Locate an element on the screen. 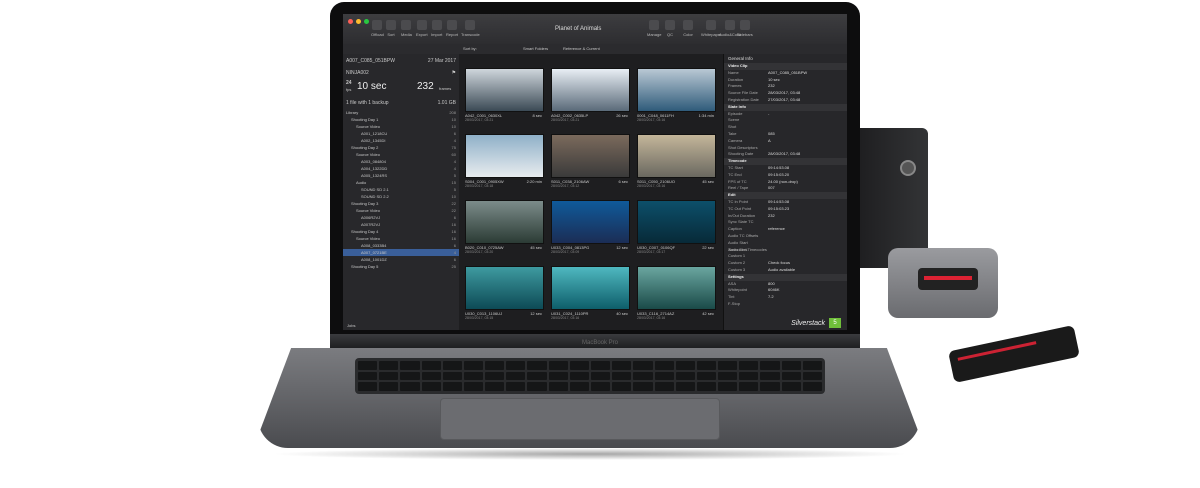  clip-thumbnail: S011_C038_2106AW 6 sec 28/03/2017, 03:12 is located at coordinates (590, 161).